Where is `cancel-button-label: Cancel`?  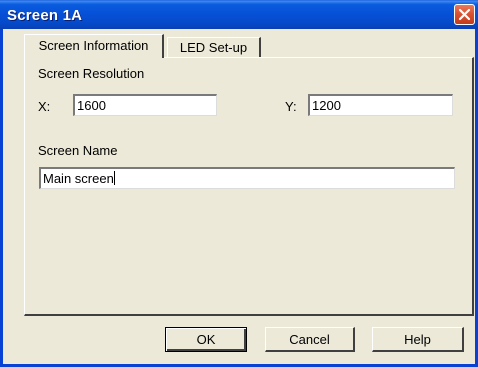 cancel-button-label: Cancel is located at coordinates (309, 339).